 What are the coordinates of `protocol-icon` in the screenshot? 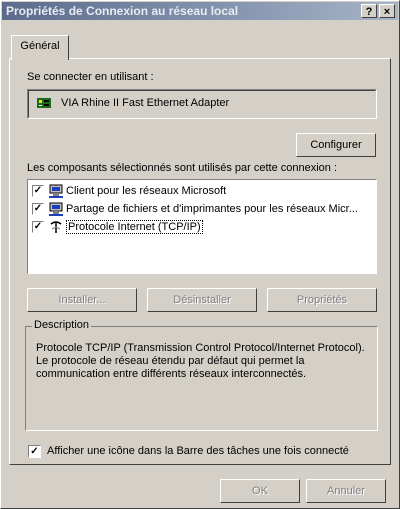 It's located at (56, 227).